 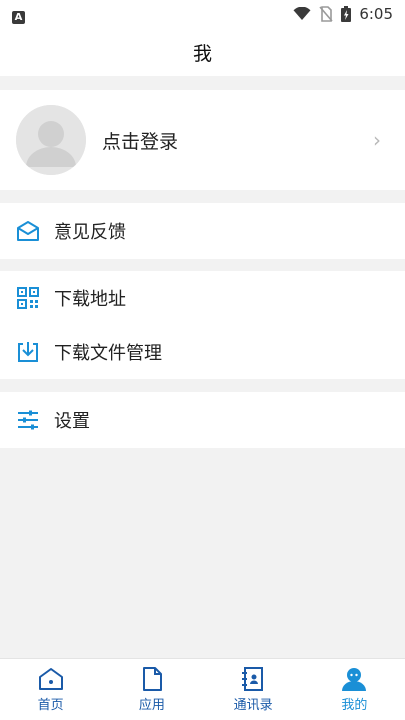 What do you see at coordinates (253, 705) in the screenshot?
I see `nav-contacts-label: 通讯录` at bounding box center [253, 705].